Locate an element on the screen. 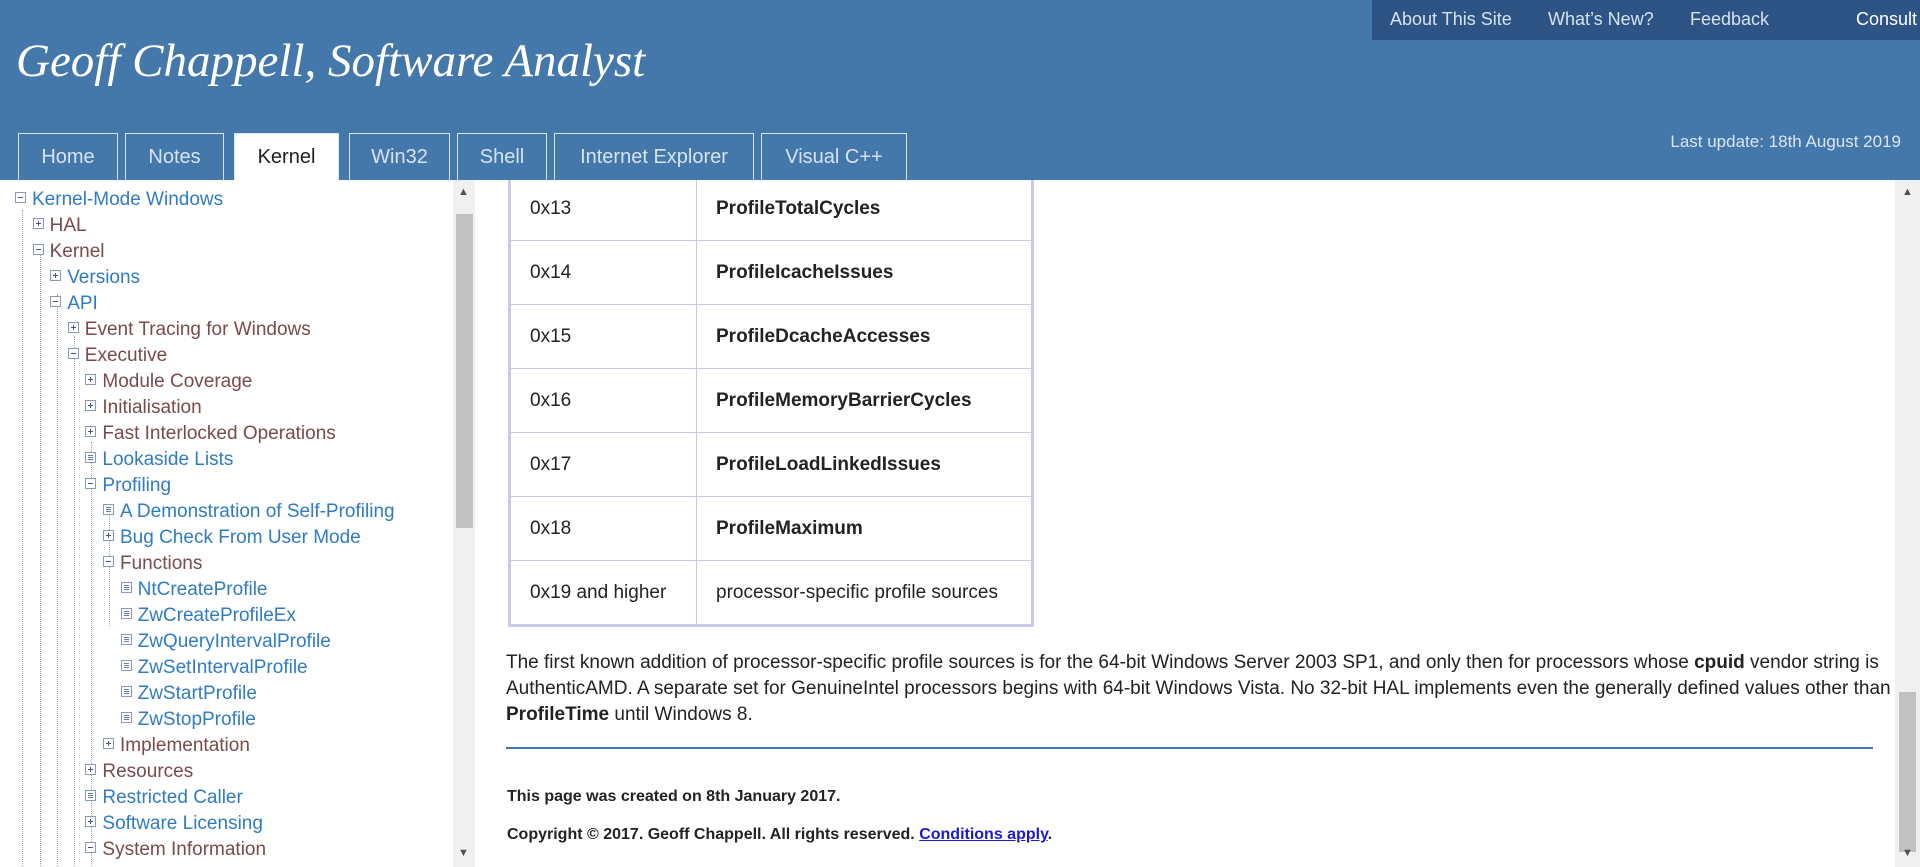 Image resolution: width=1920 pixels, height=867 pixels. tree-item-label: A Demonstration of Self-Profiling is located at coordinates (257, 511).